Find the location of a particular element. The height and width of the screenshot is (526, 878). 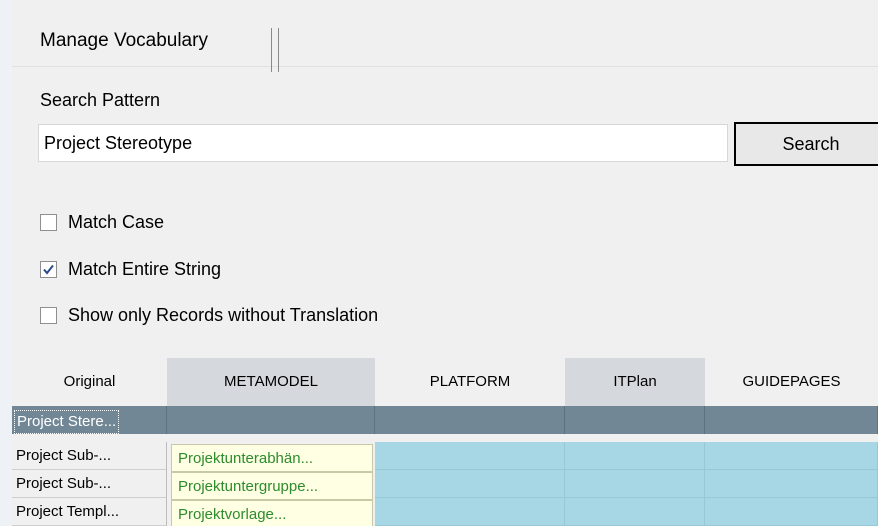

column-header-metamodel: METAMODEL is located at coordinates (271, 382).